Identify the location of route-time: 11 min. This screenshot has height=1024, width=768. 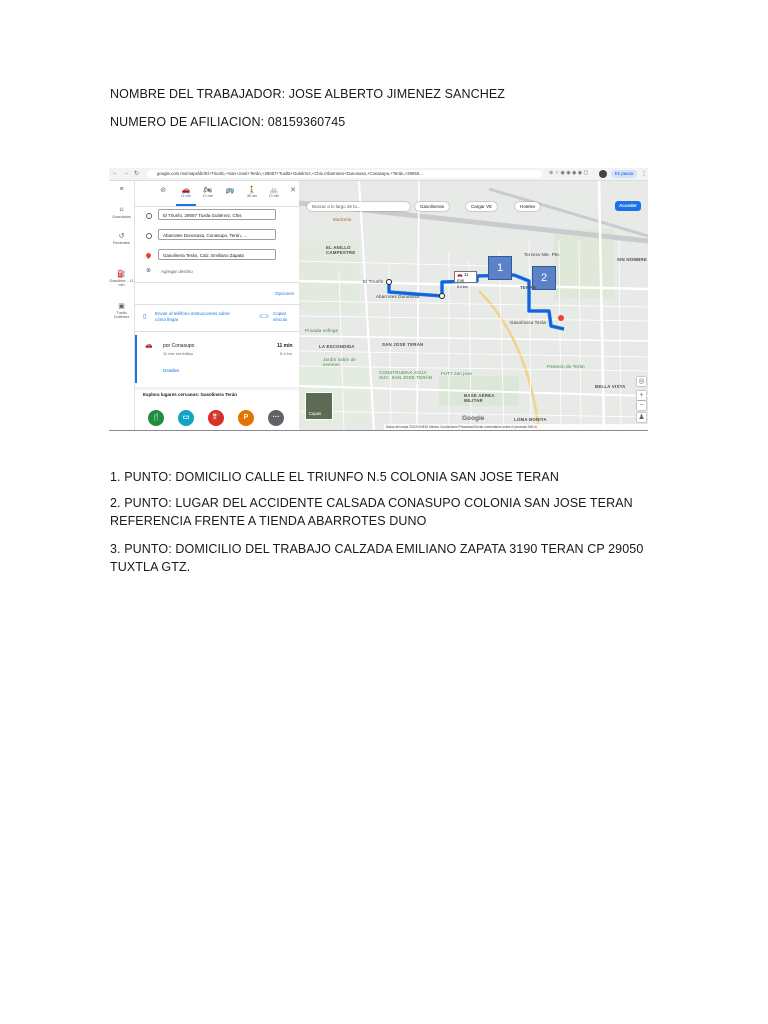
(285, 346).